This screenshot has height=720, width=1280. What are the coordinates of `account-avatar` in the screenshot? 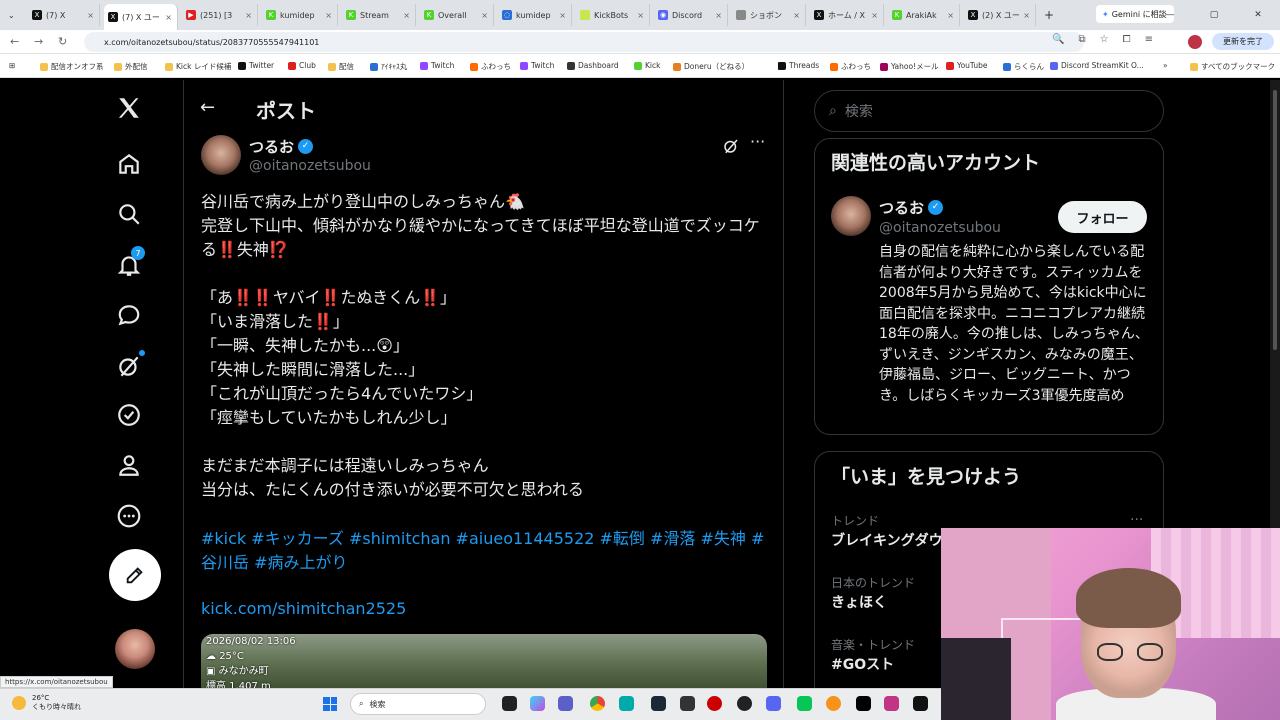 It's located at (135, 649).